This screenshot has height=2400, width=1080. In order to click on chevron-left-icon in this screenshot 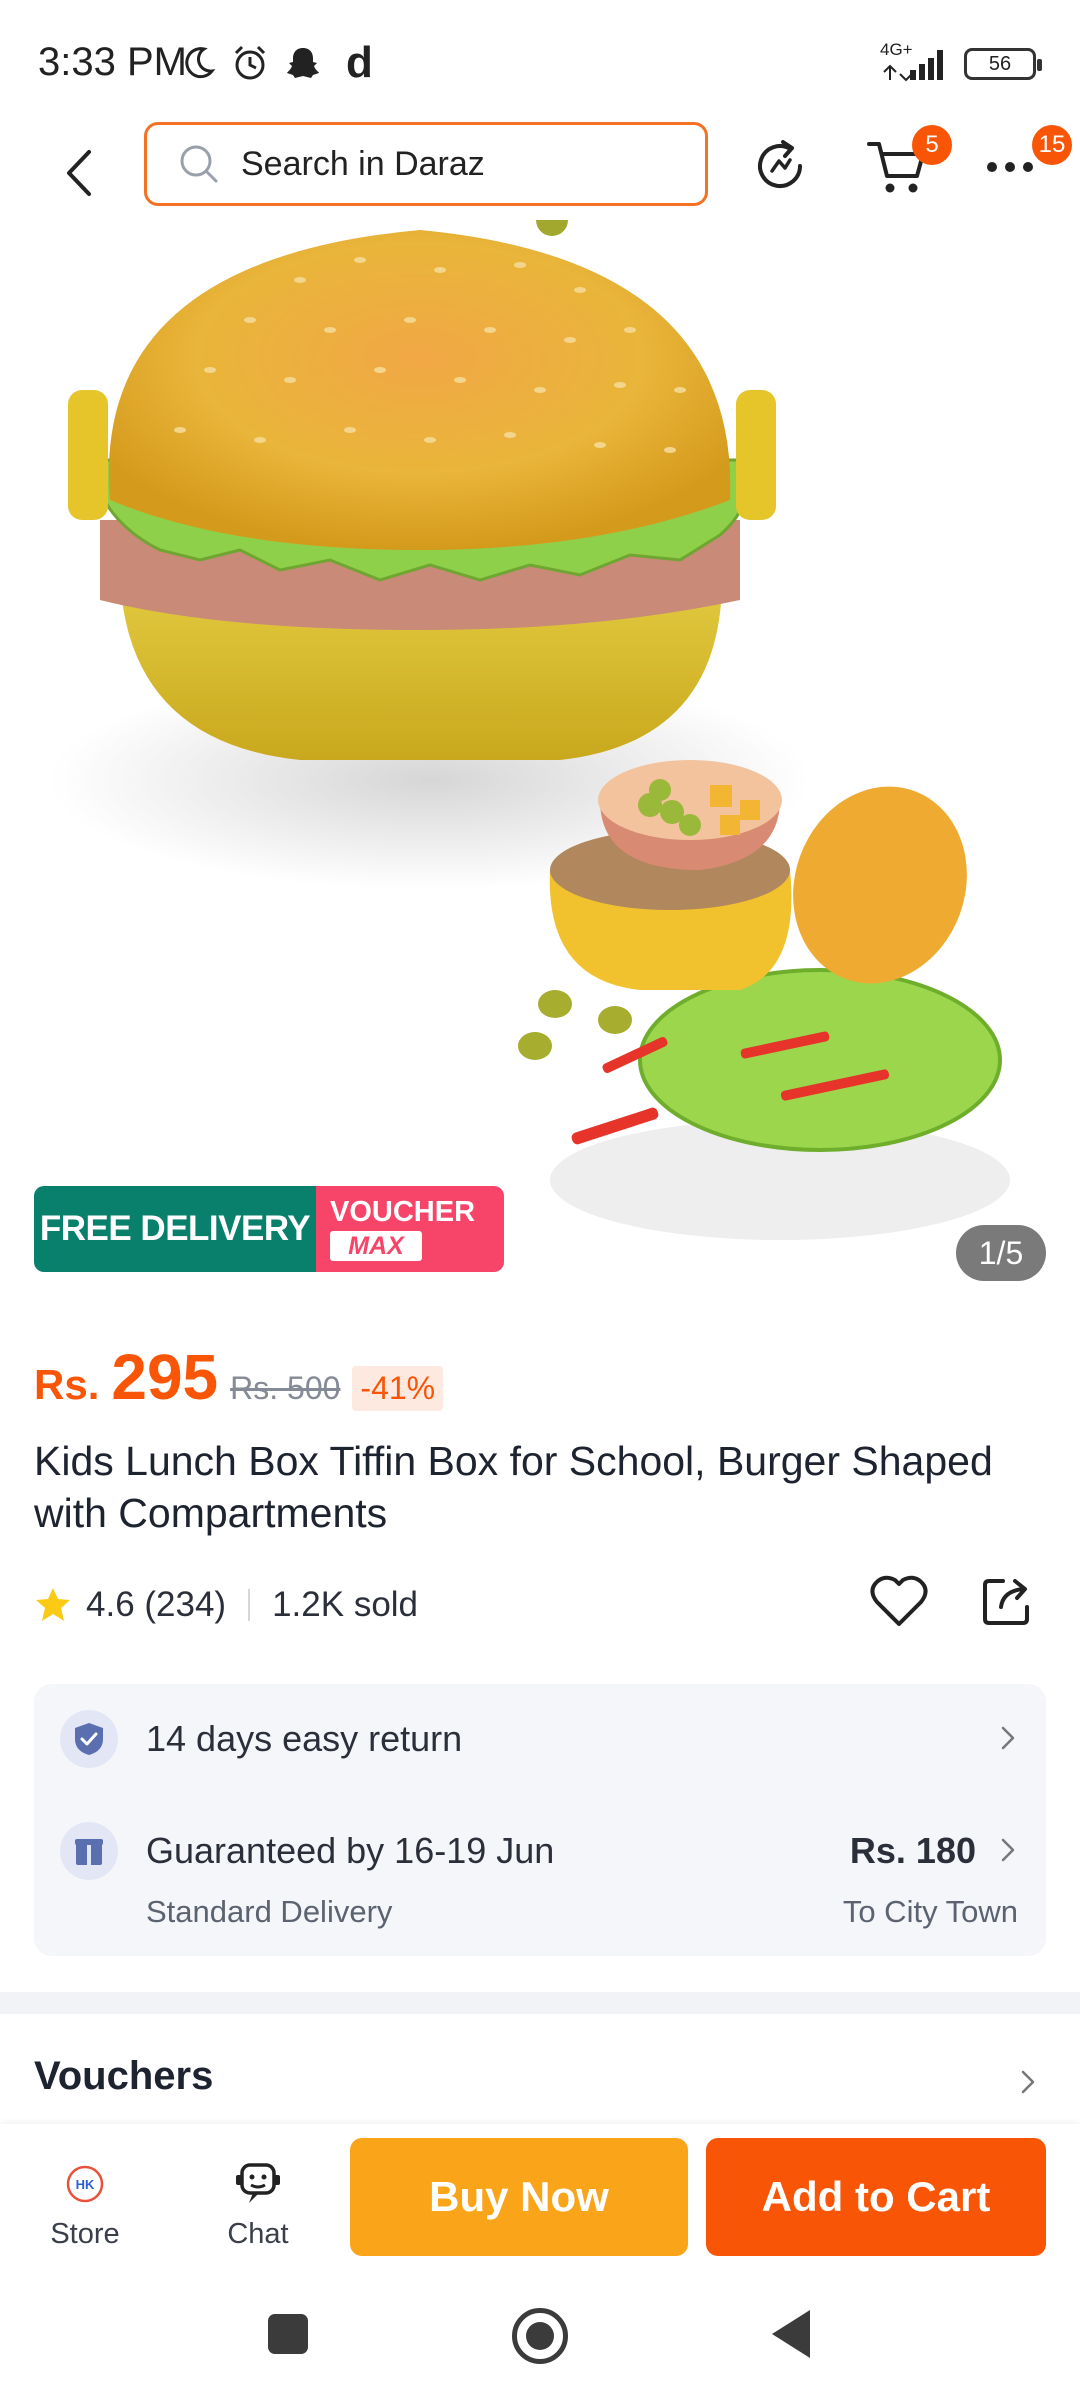, I will do `click(79, 173)`.